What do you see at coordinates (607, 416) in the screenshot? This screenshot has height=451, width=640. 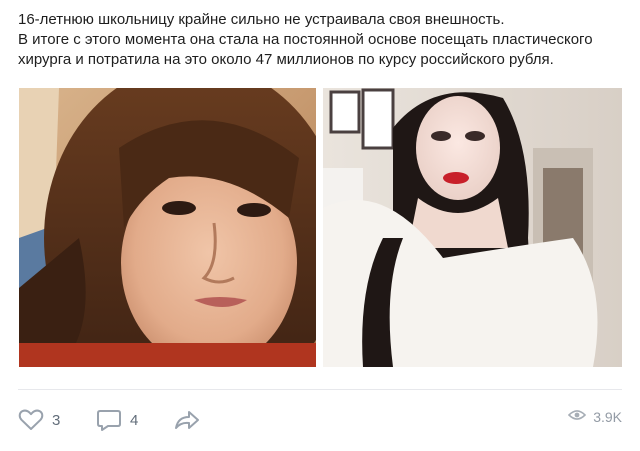 I see `view-count: 3.9K` at bounding box center [607, 416].